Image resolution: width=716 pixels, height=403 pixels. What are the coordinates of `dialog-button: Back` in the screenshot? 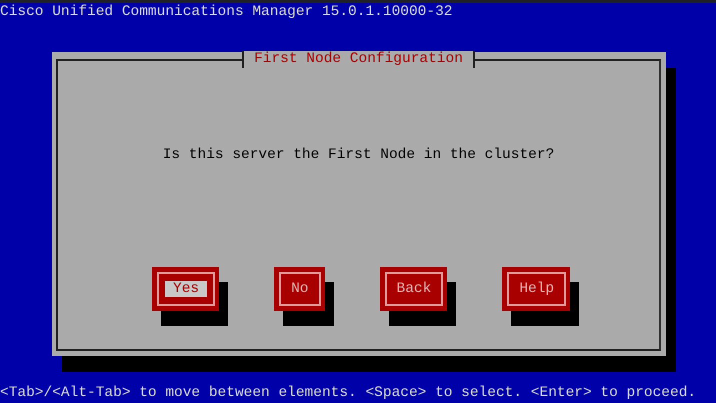 It's located at (414, 289).